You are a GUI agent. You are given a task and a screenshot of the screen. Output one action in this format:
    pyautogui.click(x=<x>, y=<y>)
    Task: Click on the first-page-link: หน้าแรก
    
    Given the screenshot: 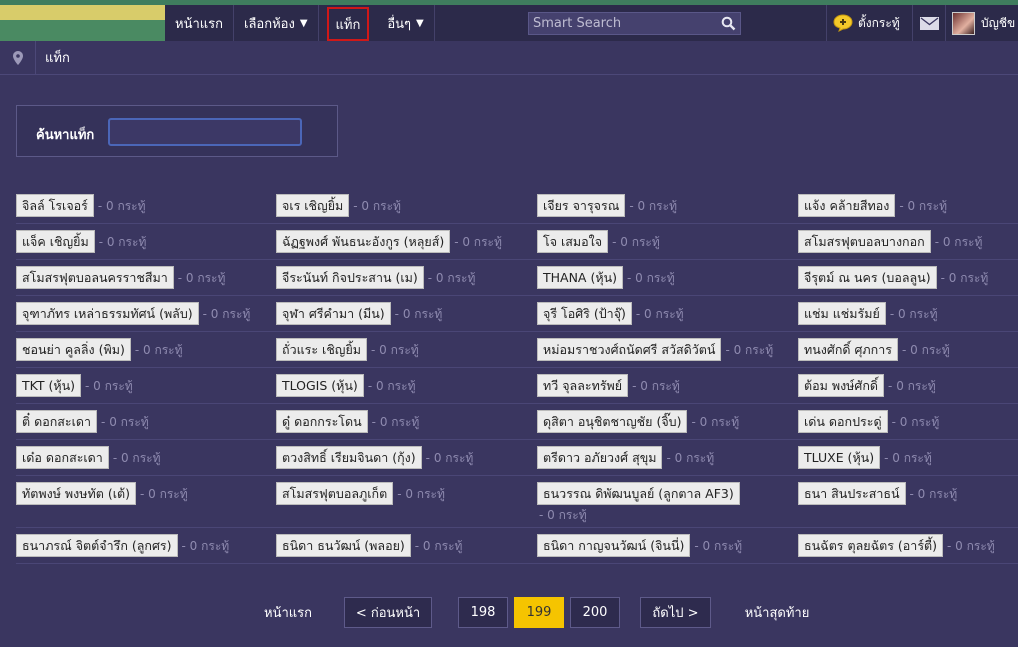 What is the action you would take?
    pyautogui.click(x=288, y=612)
    